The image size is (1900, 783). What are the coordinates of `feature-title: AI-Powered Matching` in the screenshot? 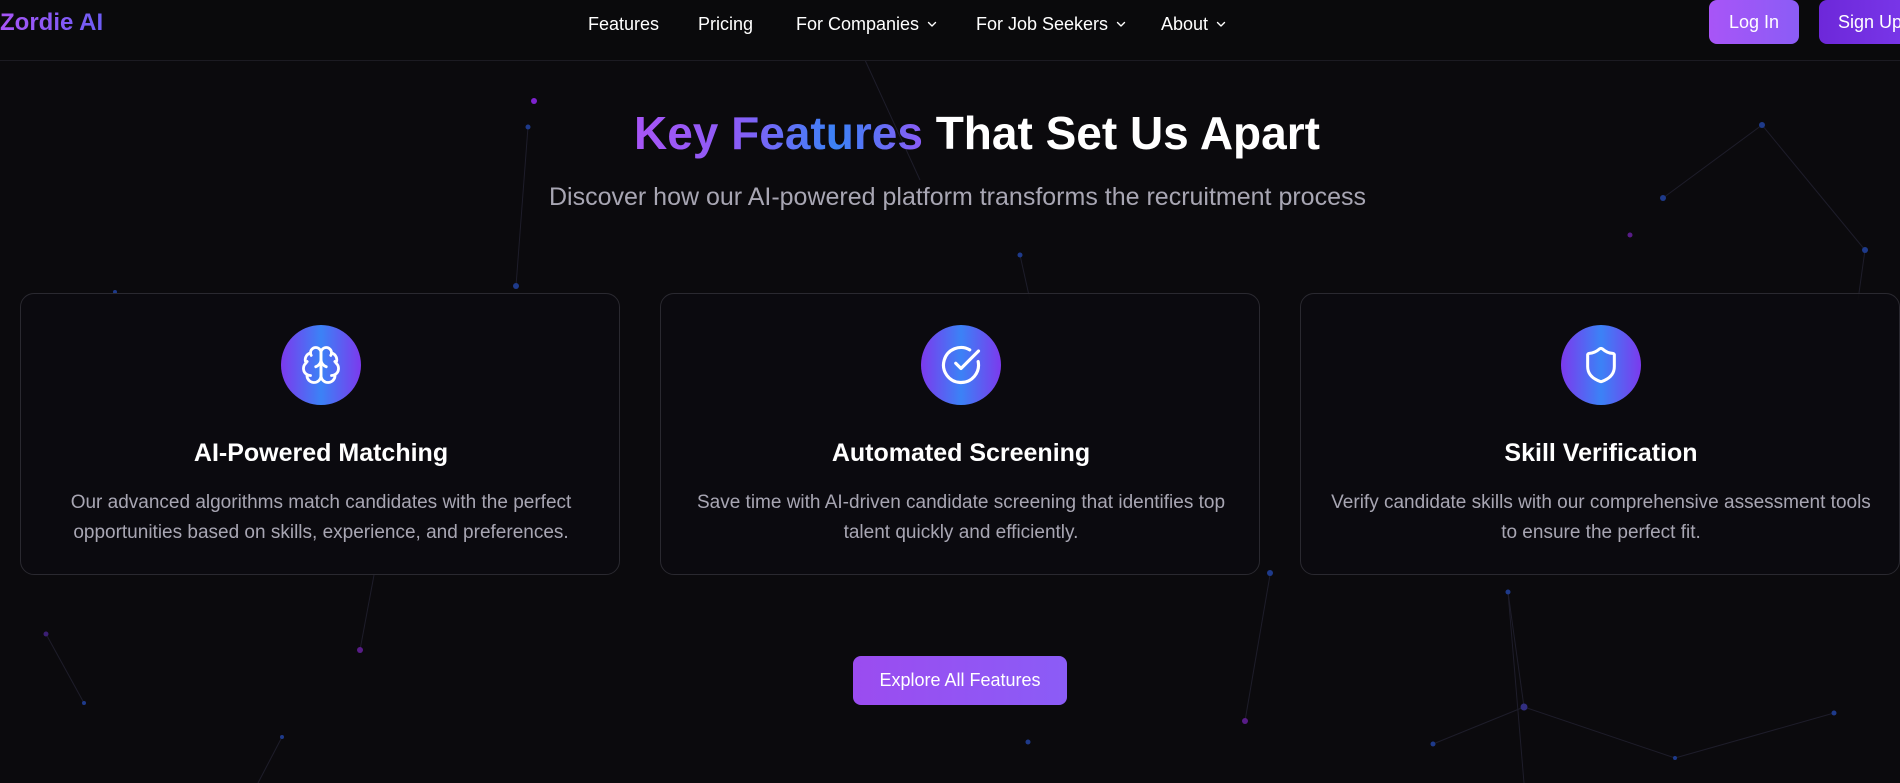 It's located at (321, 453).